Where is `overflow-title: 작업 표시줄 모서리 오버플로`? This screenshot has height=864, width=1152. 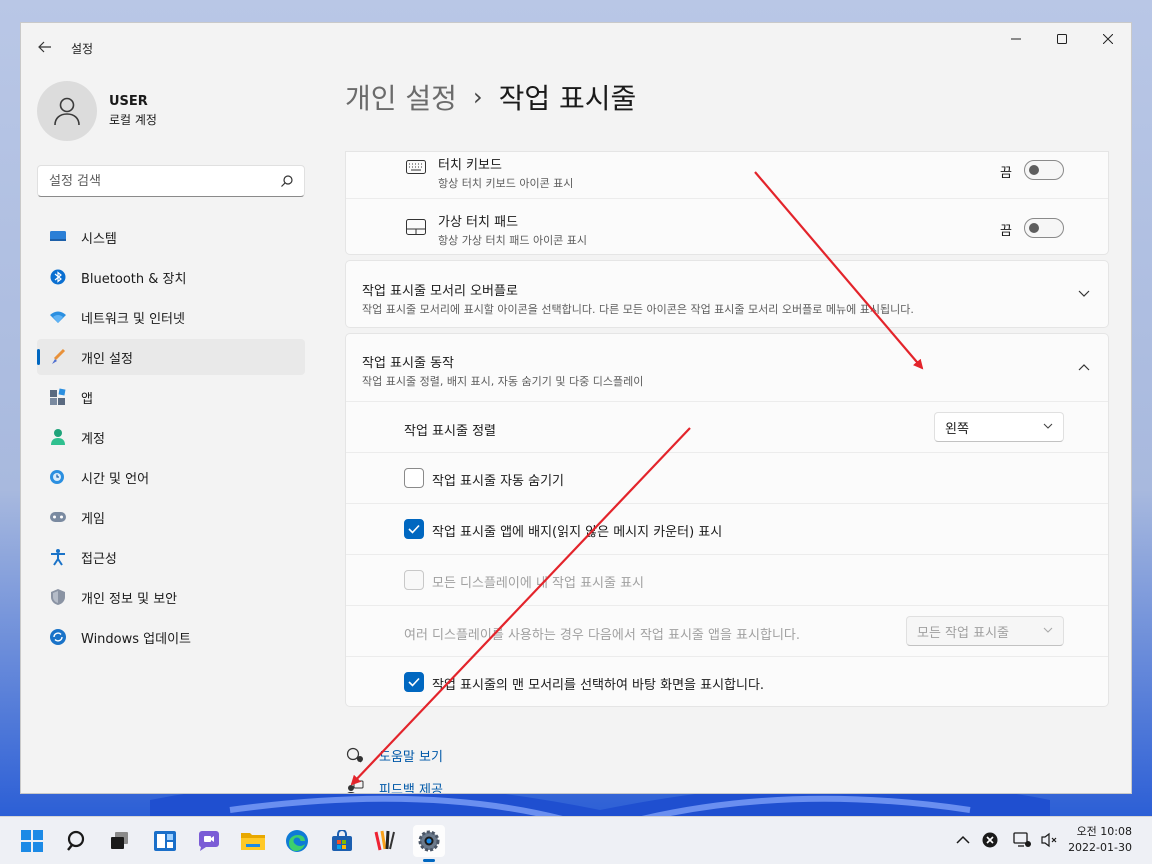
overflow-title: 작업 표시줄 모서리 오버플로 is located at coordinates (440, 291).